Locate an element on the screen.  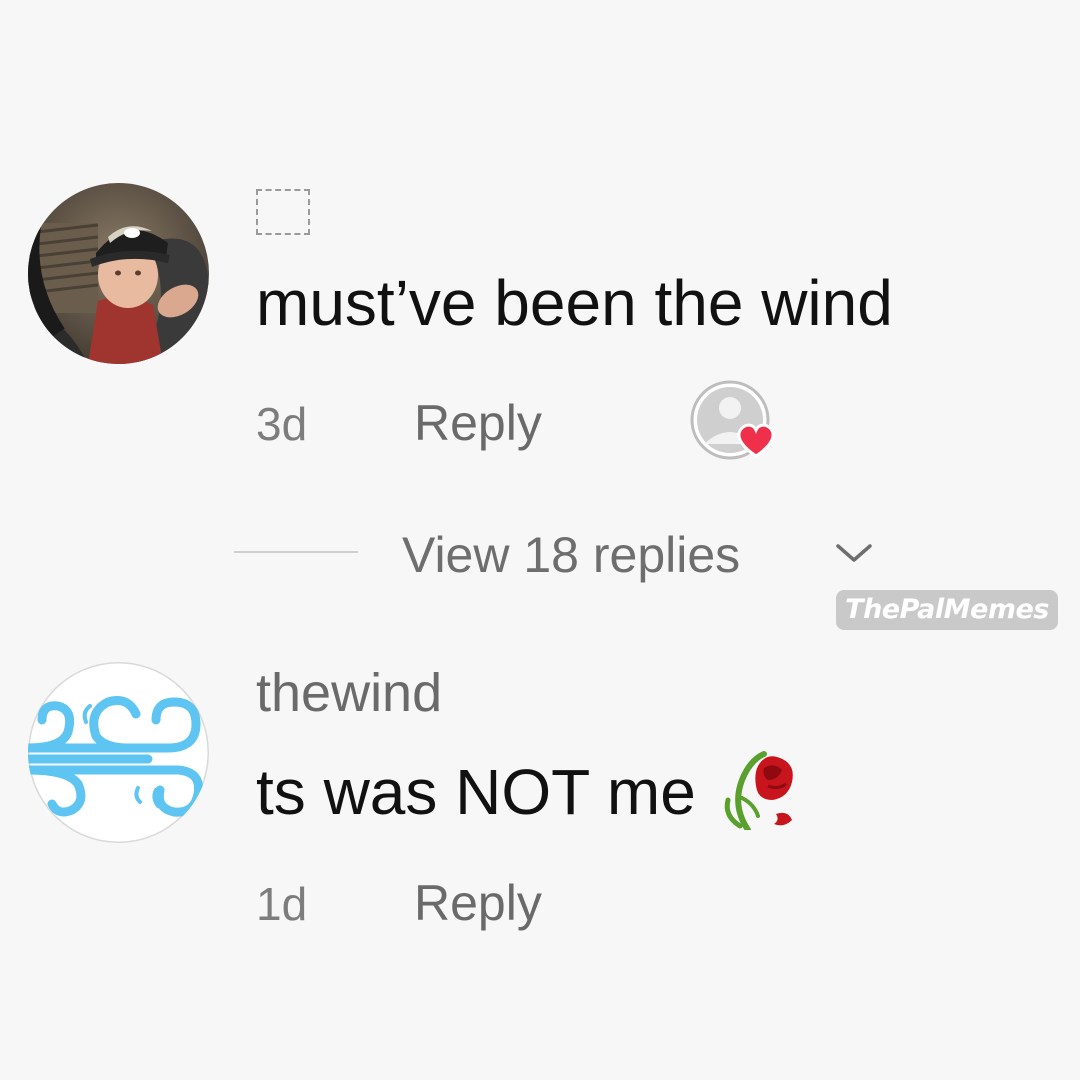
liked-by-author-badge is located at coordinates (736, 421).